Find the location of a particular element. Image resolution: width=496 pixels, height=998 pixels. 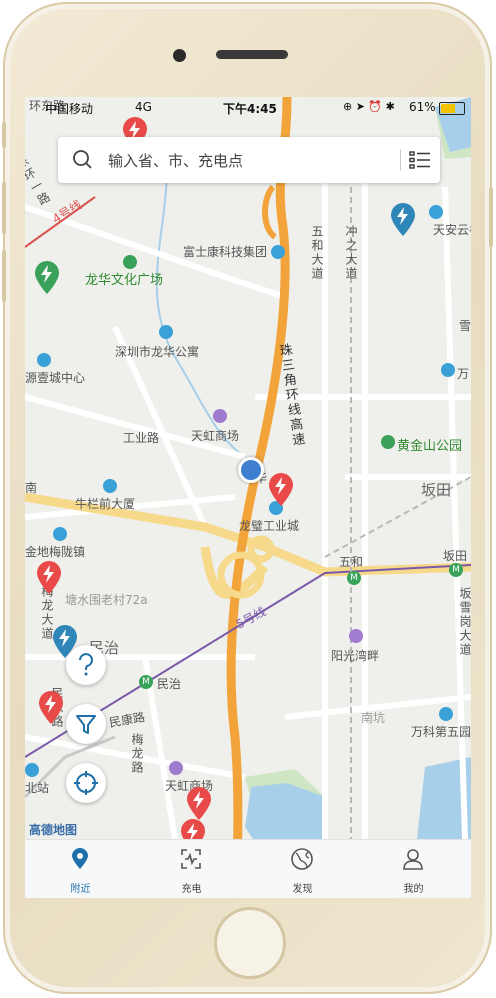

amap-logo: 高德地图 is located at coordinates (53, 830).